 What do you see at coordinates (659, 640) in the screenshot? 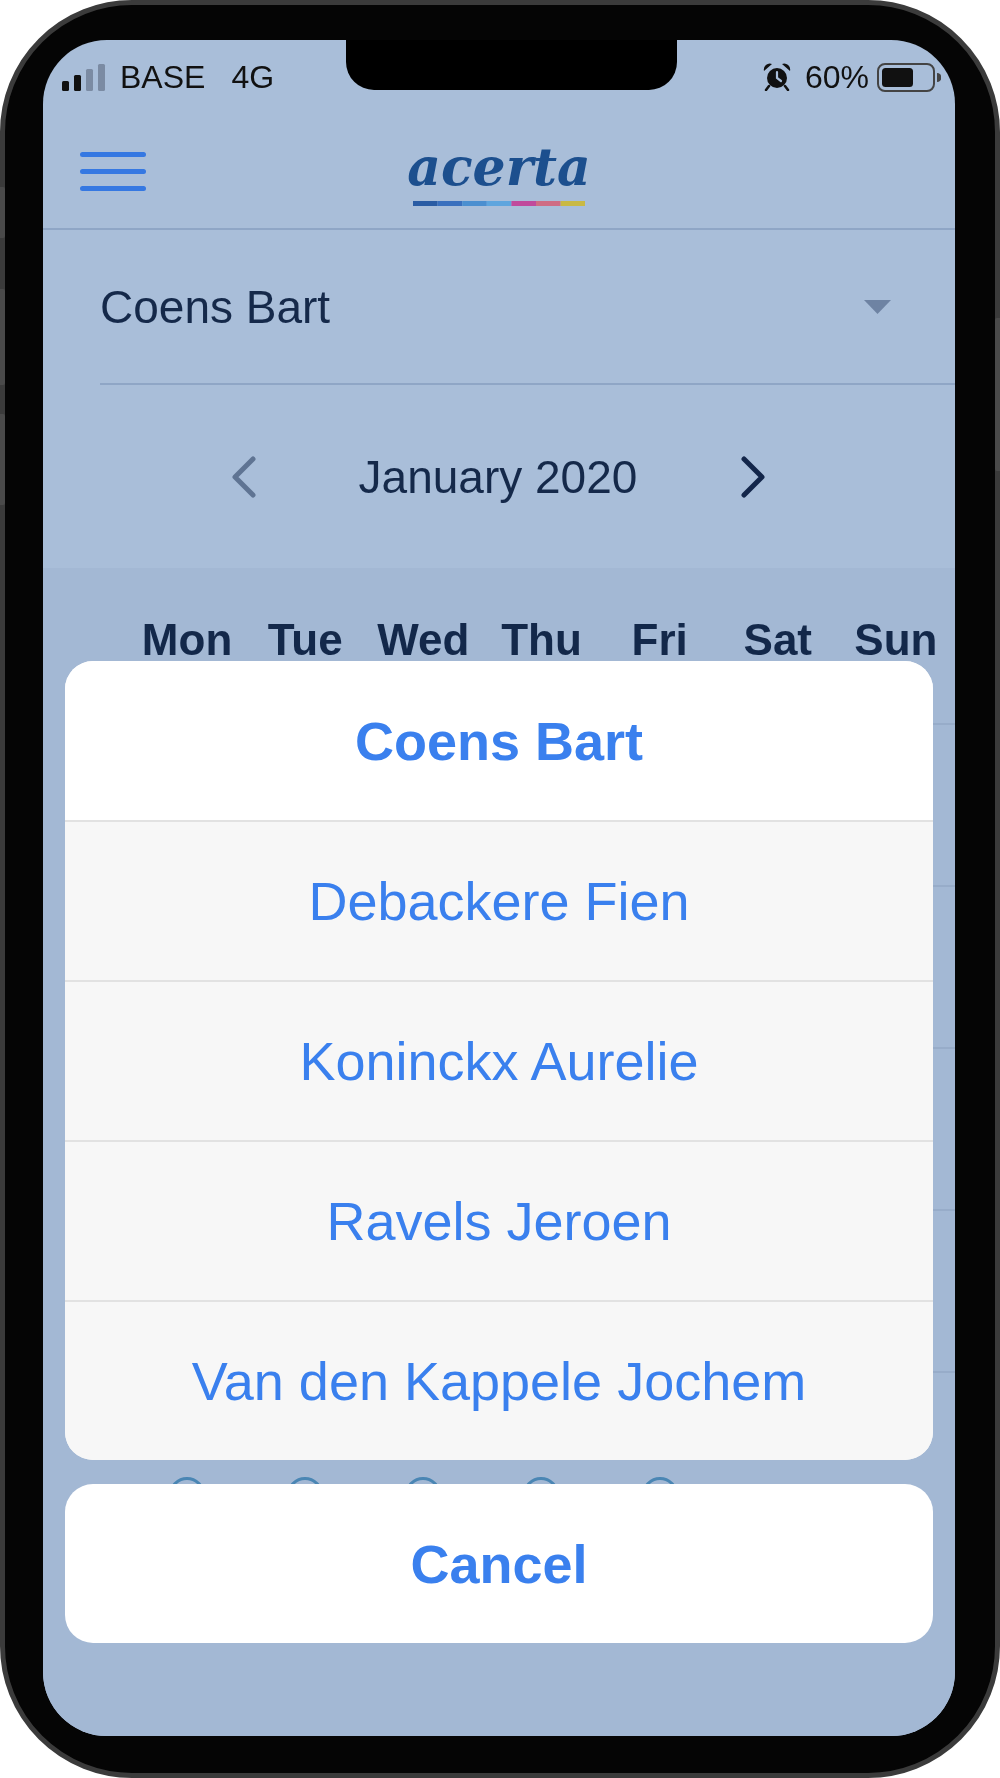
I see `weekday-label: Fri` at bounding box center [659, 640].